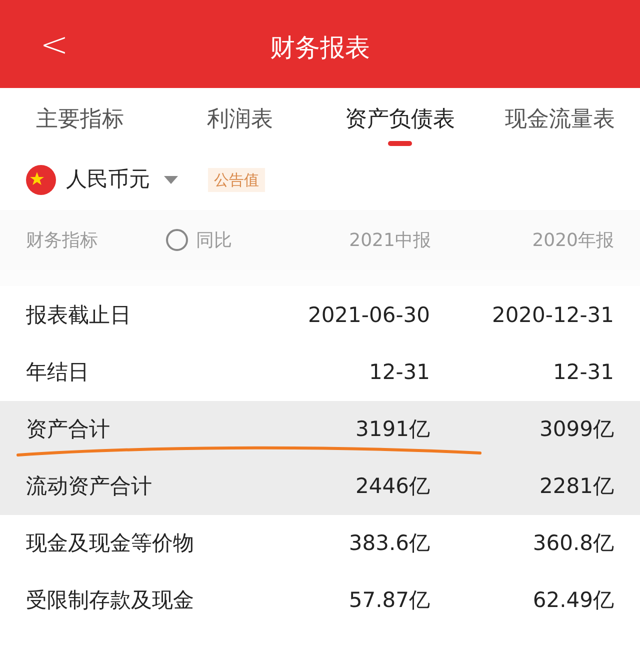 This screenshot has width=640, height=649. I want to click on table-cell-text: 流动资产合计, so click(89, 486).